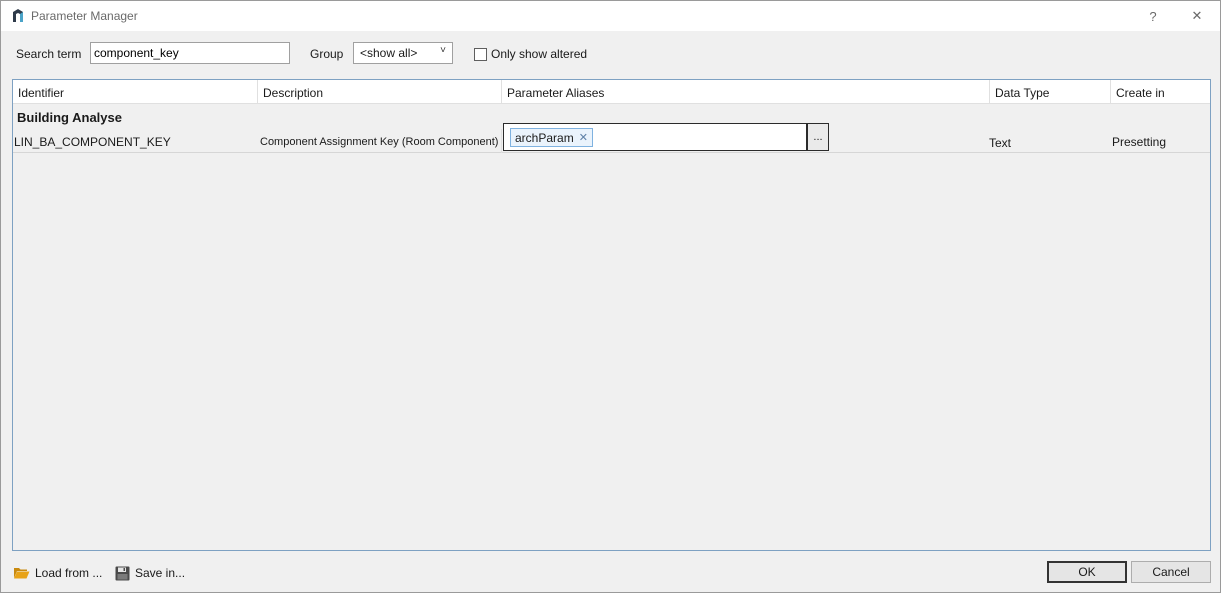 Image resolution: width=1221 pixels, height=593 pixels. I want to click on column-header-create-in: Create in, so click(1160, 92).